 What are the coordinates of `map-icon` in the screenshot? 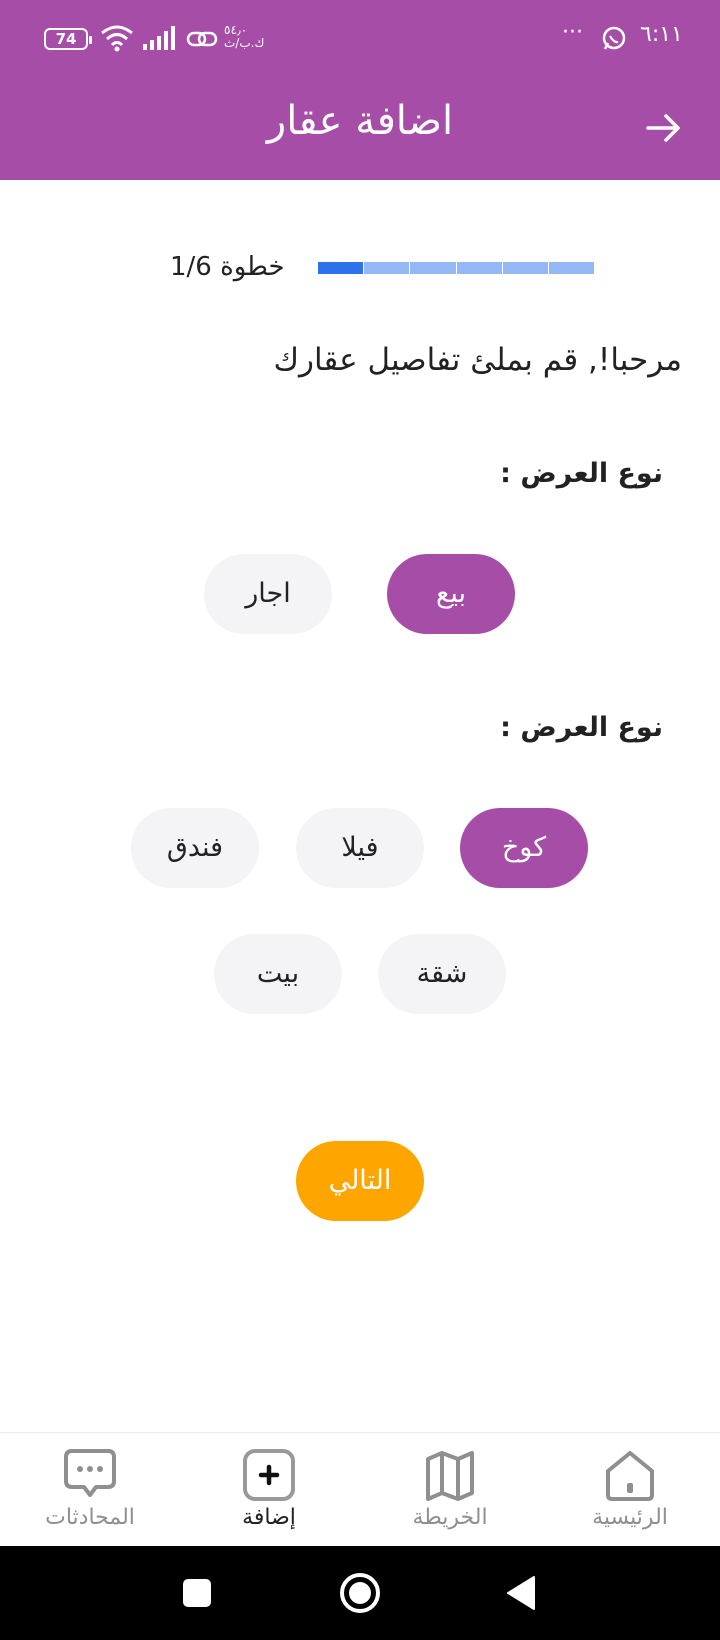 It's located at (450, 1475).